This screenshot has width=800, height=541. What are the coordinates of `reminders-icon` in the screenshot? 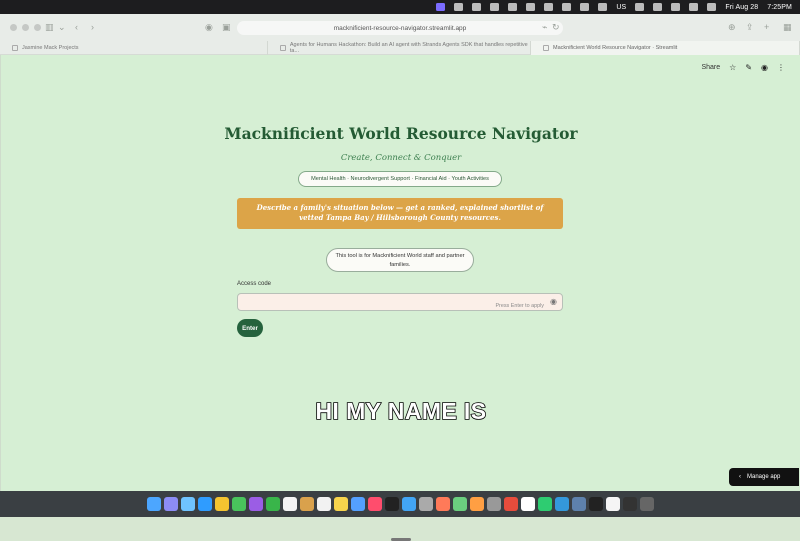 It's located at (323, 504).